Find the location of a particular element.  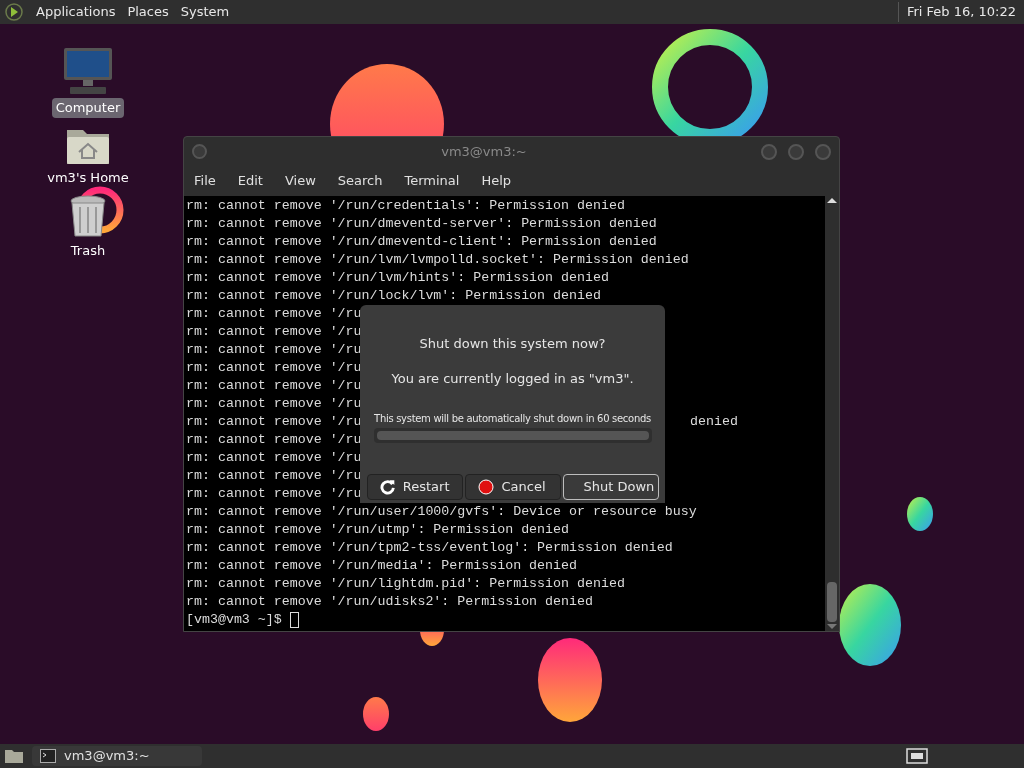

dialog-button: Shut Down is located at coordinates (610, 487).